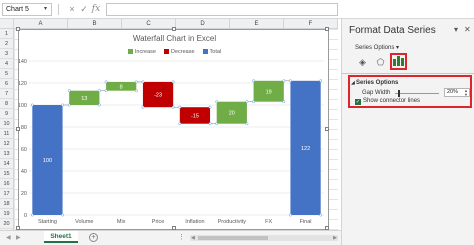 Image resolution: width=474 pixels, height=245 pixels. I want to click on data-label: 122, so click(305, 149).